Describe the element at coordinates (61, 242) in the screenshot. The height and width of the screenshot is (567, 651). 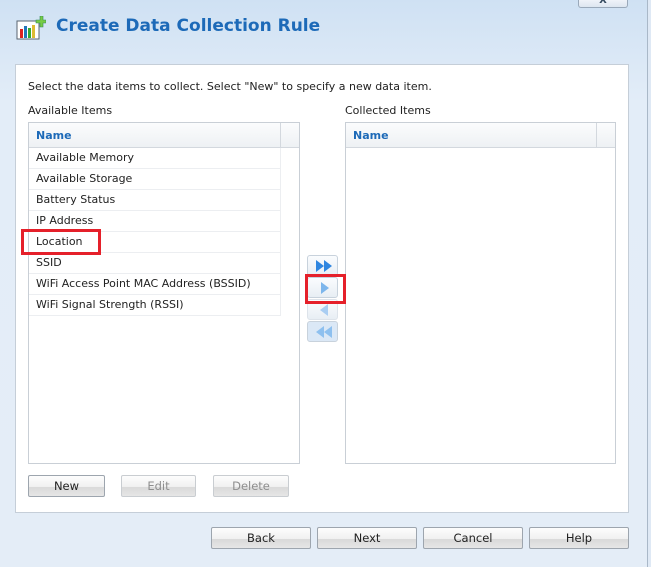
I see `highlight-location` at that location.